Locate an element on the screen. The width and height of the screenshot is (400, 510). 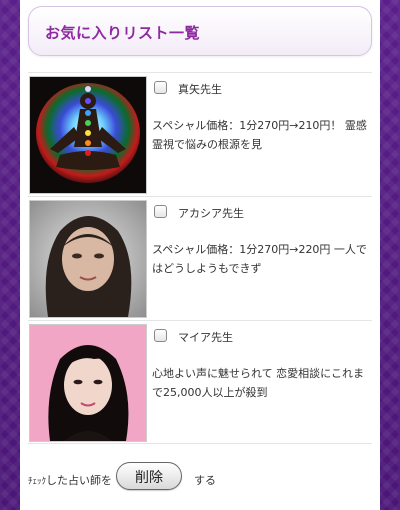
fortune-teller-name: アカシア先生 is located at coordinates (211, 213).